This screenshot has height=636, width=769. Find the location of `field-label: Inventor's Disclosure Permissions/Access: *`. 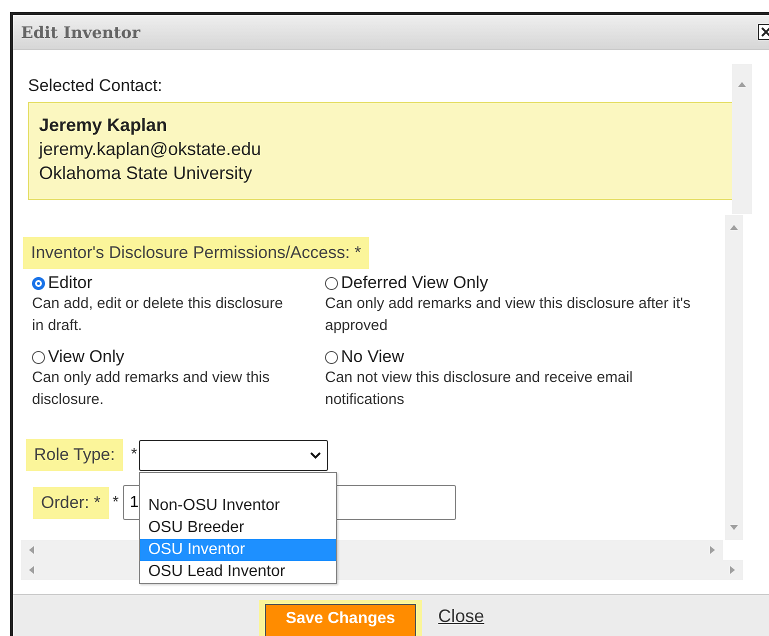

field-label: Inventor's Disclosure Permissions/Access: * is located at coordinates (196, 253).